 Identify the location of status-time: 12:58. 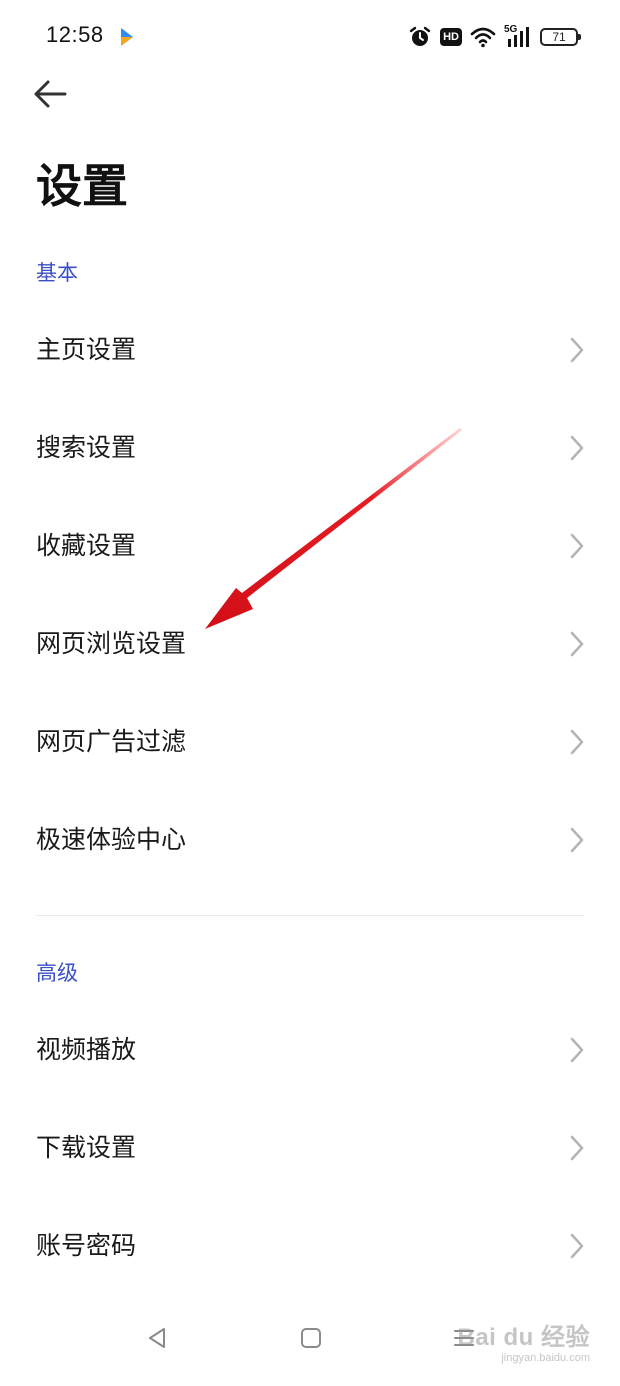
(75, 34).